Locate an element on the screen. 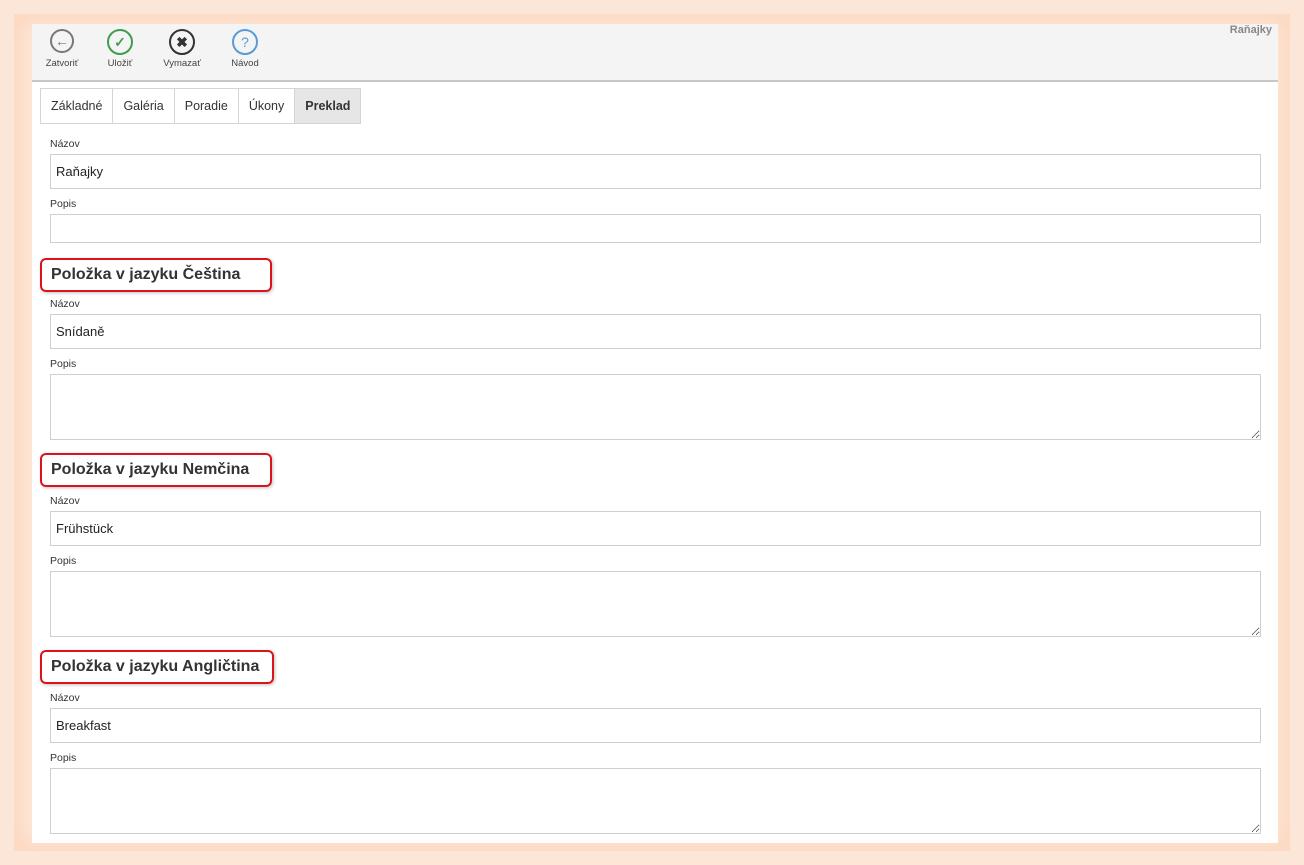 This screenshot has width=1304, height=865. german-name-input is located at coordinates (655, 528).